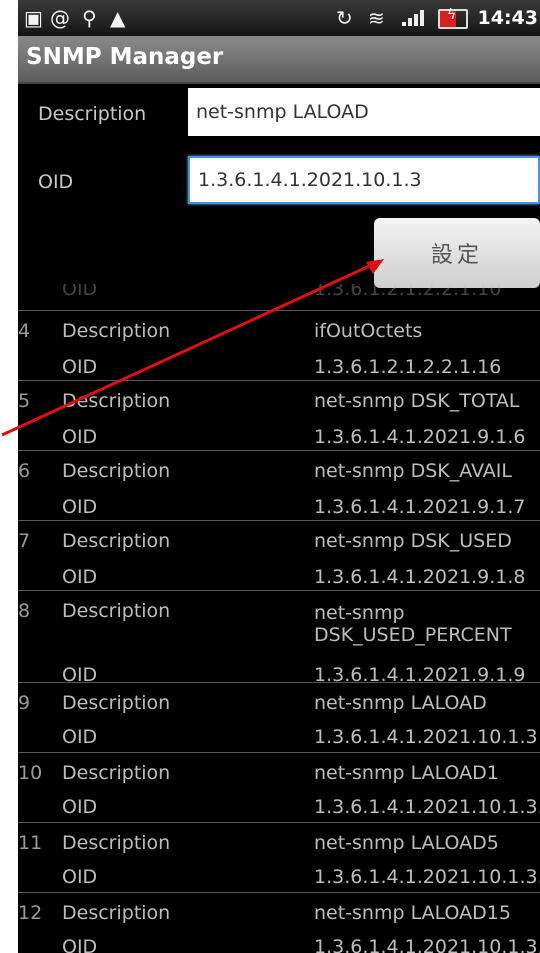  I want to click on description-value: net-snmp LALOAD5, so click(406, 843).